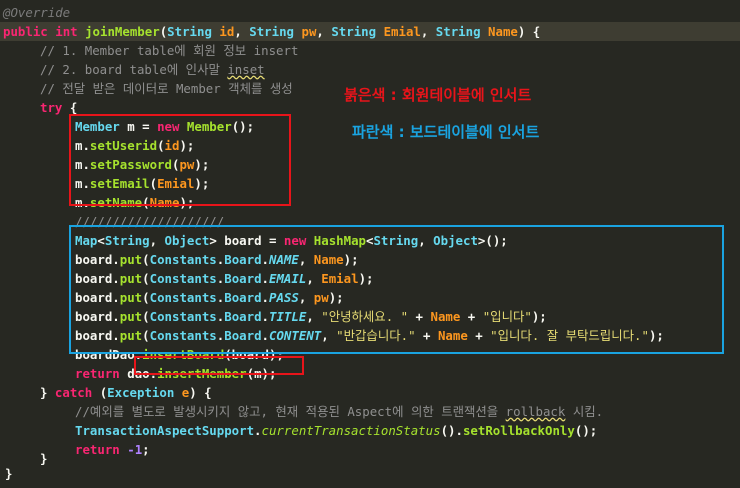 The height and width of the screenshot is (488, 740). I want to click on override-annotation: @Override, so click(37, 12).